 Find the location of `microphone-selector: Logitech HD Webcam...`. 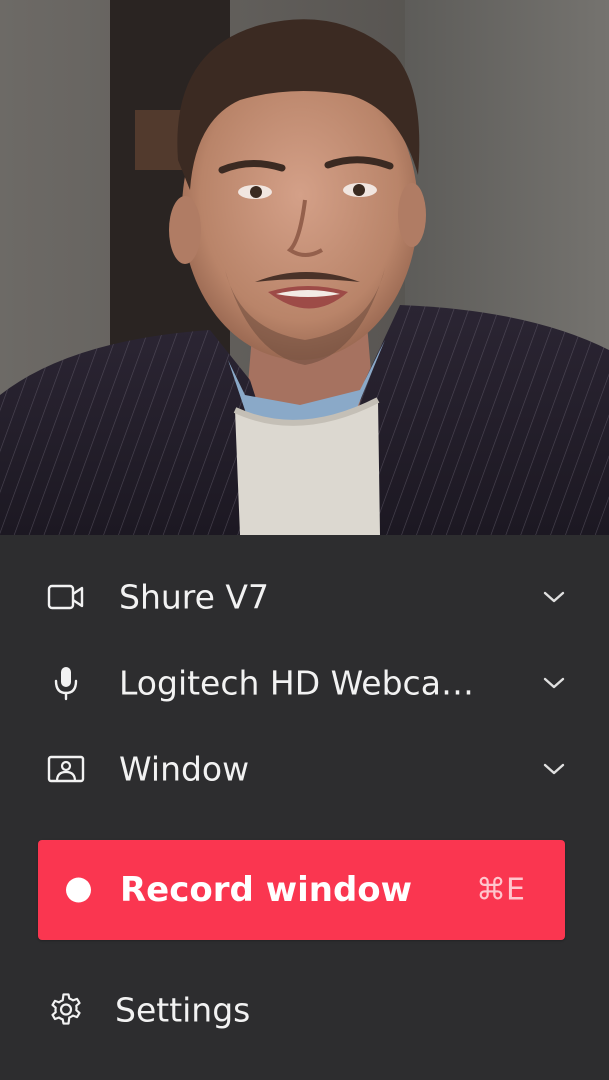

microphone-selector: Logitech HD Webcam... is located at coordinates (304, 683).